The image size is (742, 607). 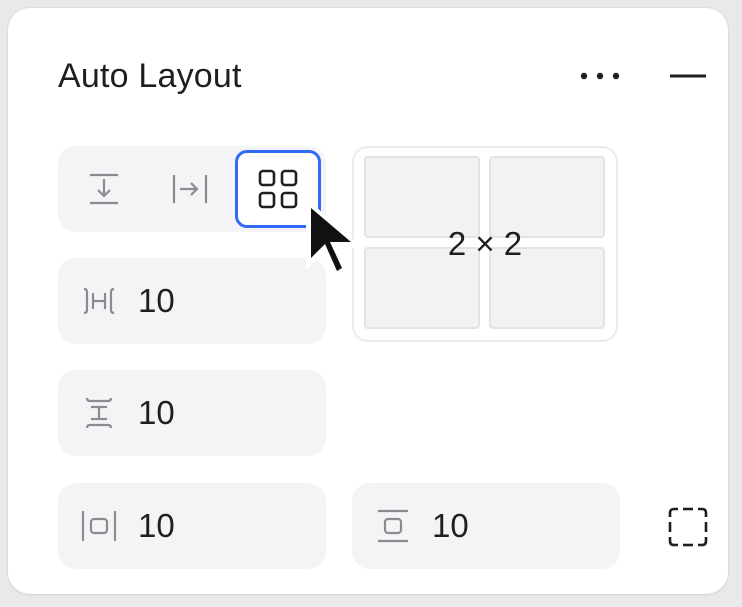 What do you see at coordinates (198, 301) in the screenshot?
I see `horizontal-gap-input` at bounding box center [198, 301].